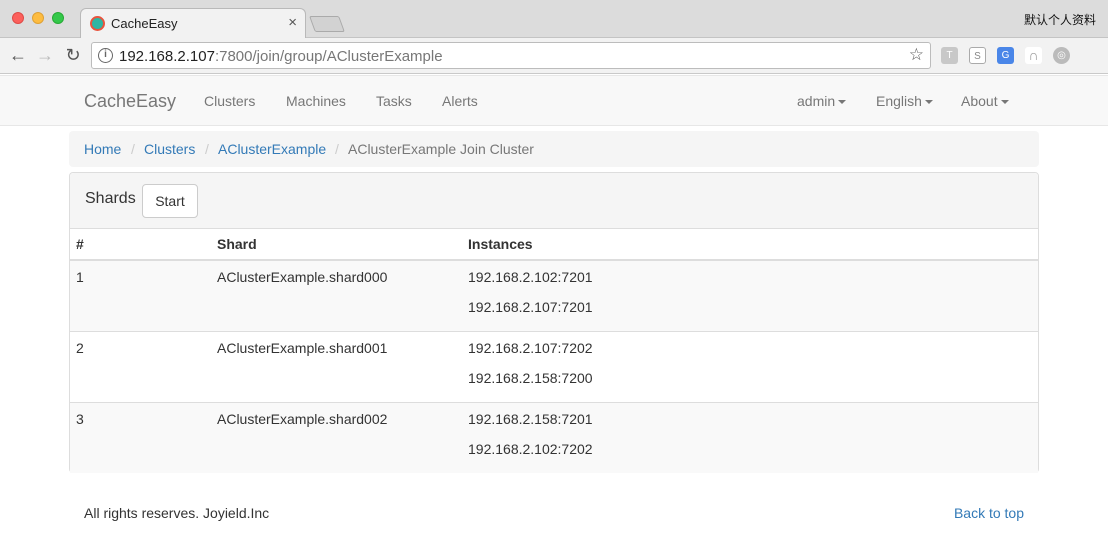  I want to click on extension-translate-icon: G, so click(1005, 55).